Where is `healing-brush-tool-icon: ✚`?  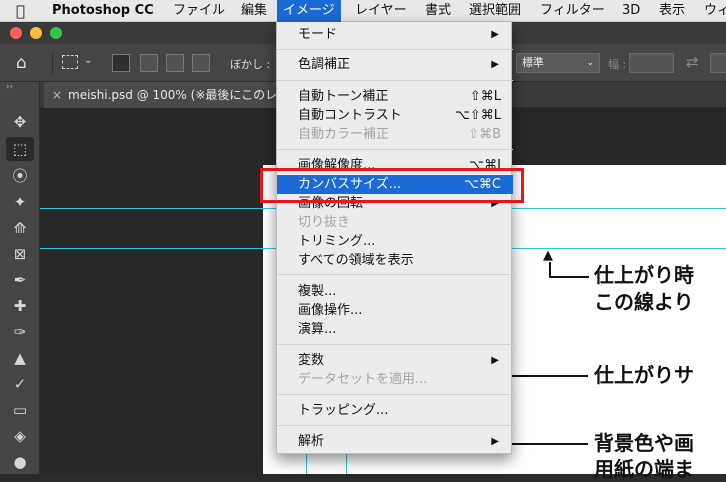 healing-brush-tool-icon: ✚ is located at coordinates (20, 306).